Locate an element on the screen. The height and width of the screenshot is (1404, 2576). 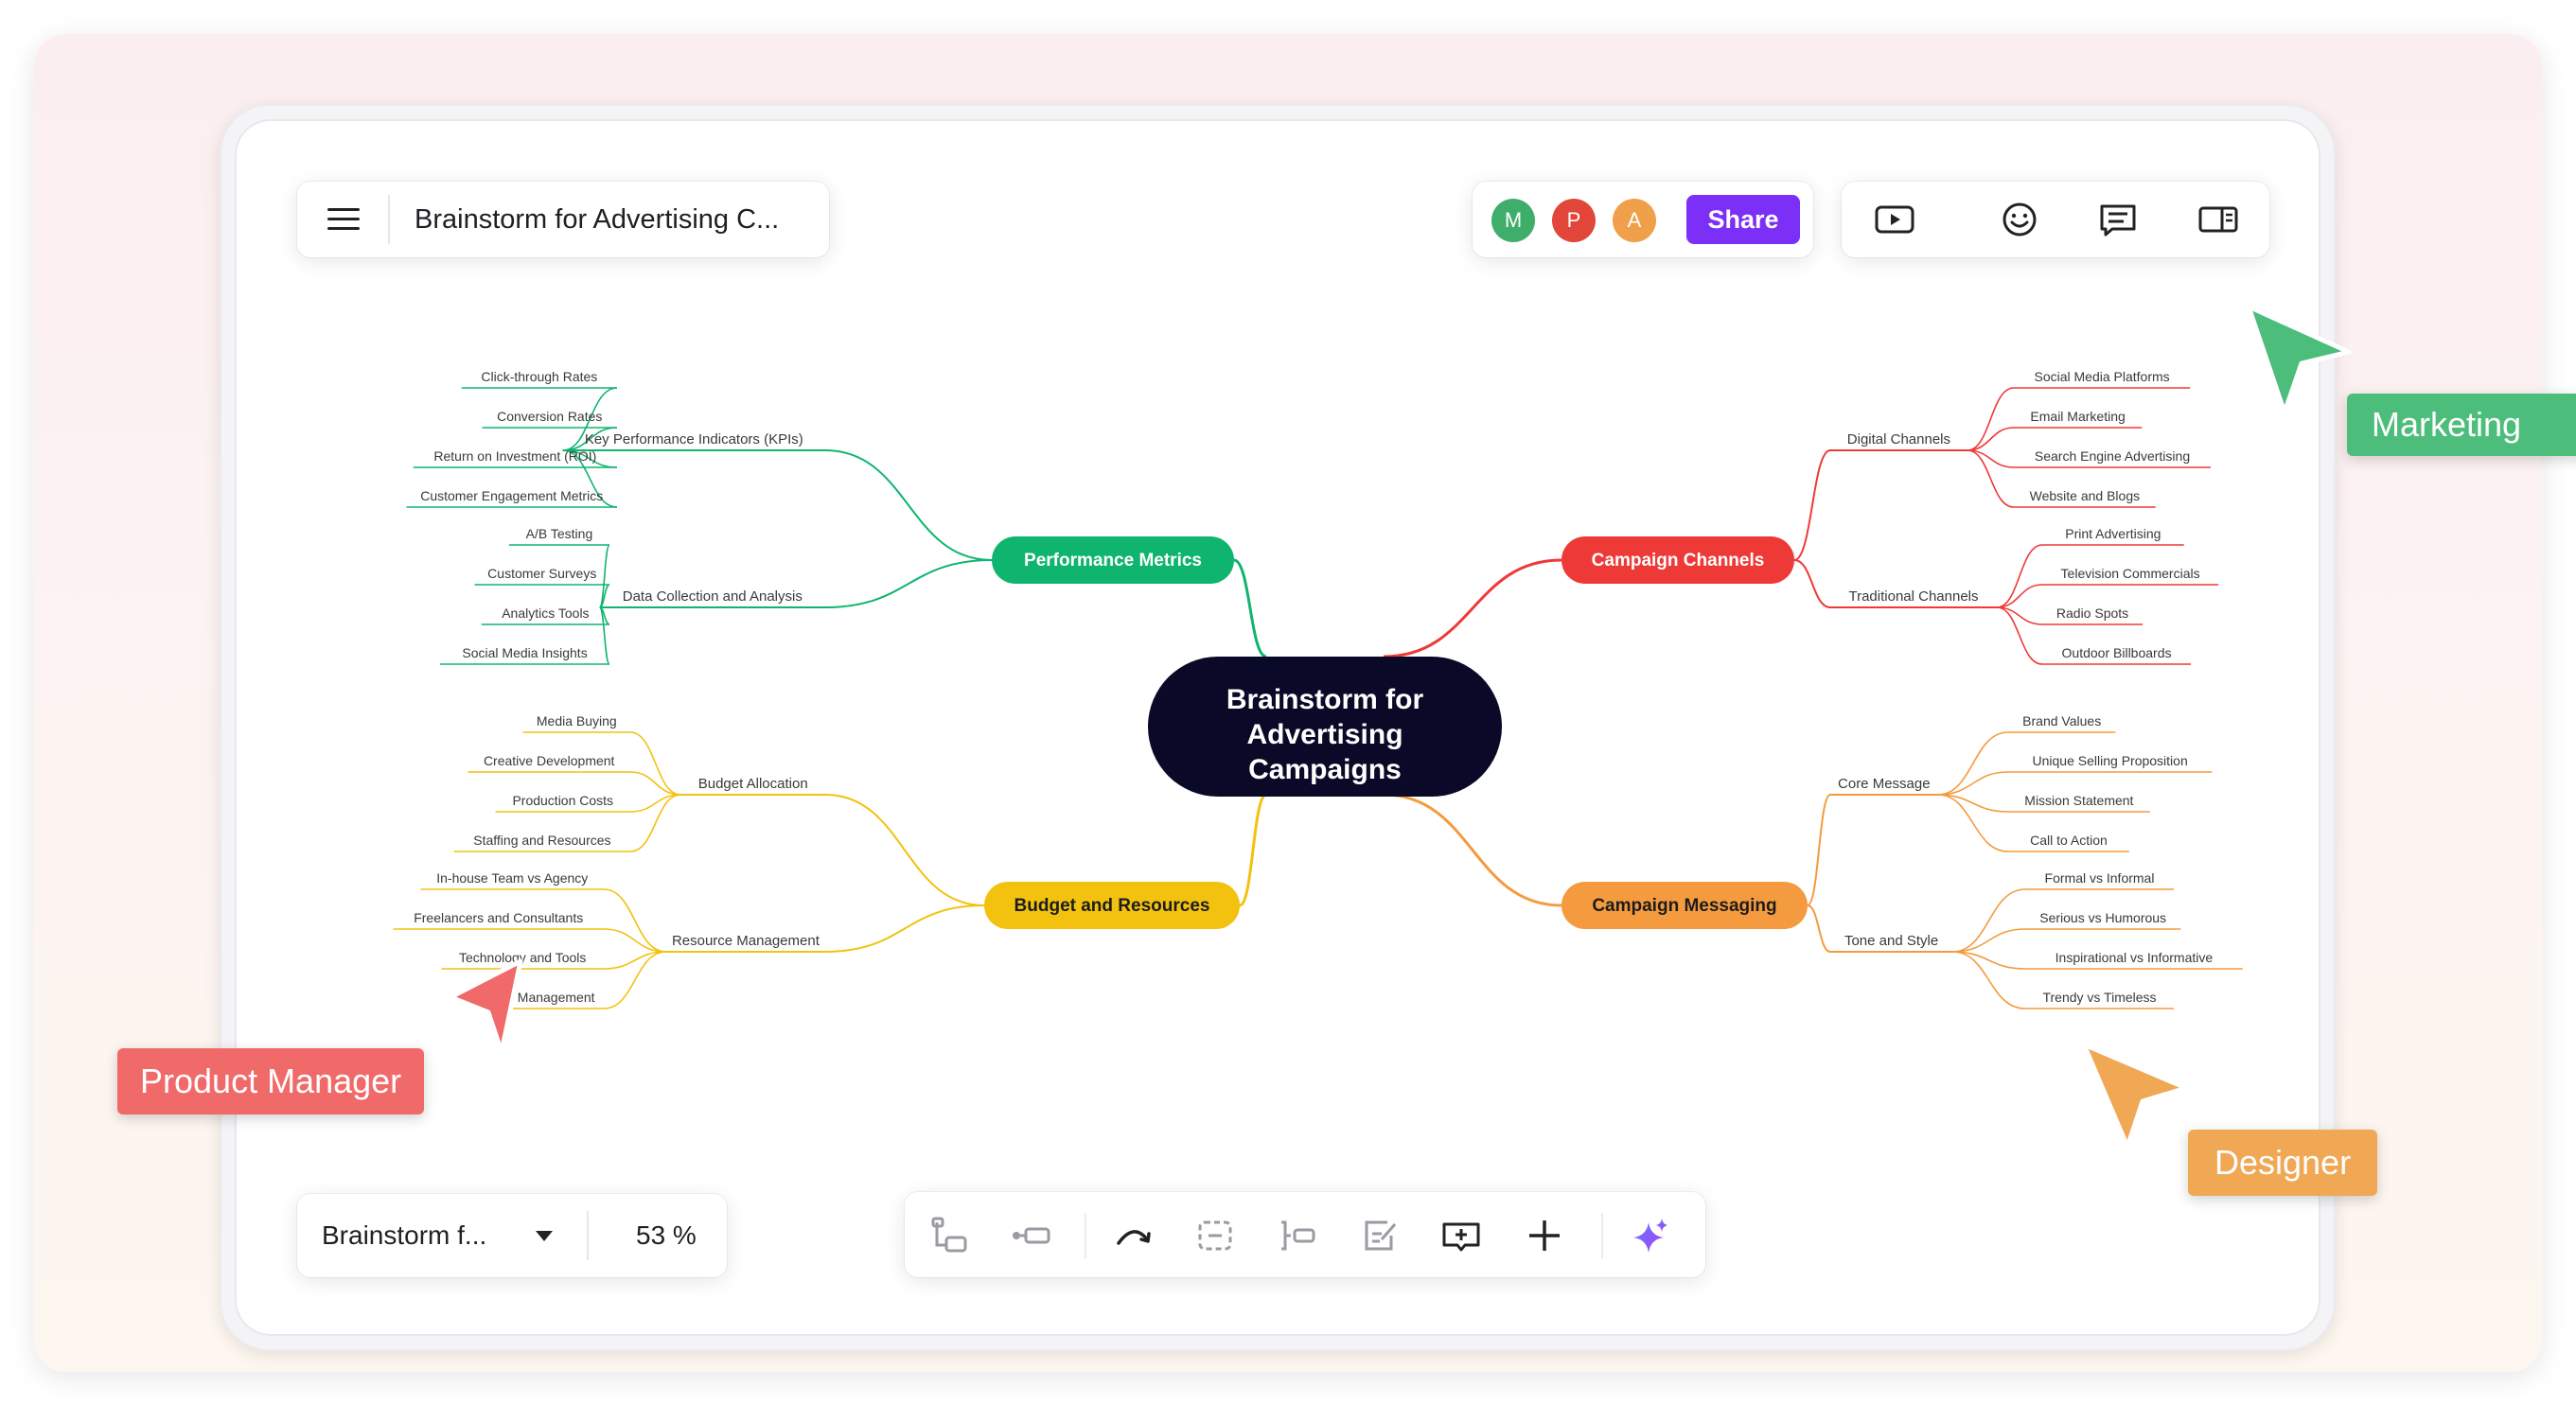
leaf-topic-label: Customer Engagement Metrics is located at coordinates (511, 495).